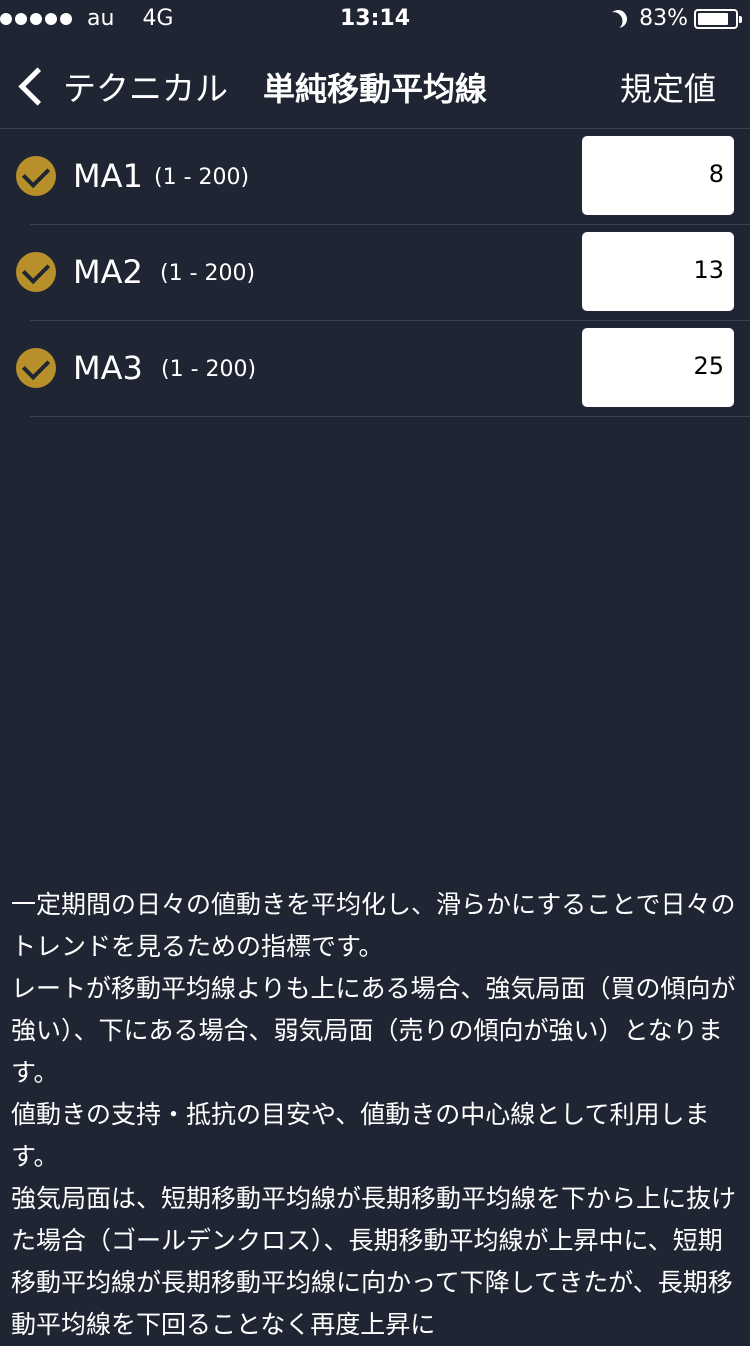 This screenshot has width=750, height=1346. What do you see at coordinates (383, 273) in the screenshot?
I see `setting-row-ma2: MA2 (1 - 200) 13` at bounding box center [383, 273].